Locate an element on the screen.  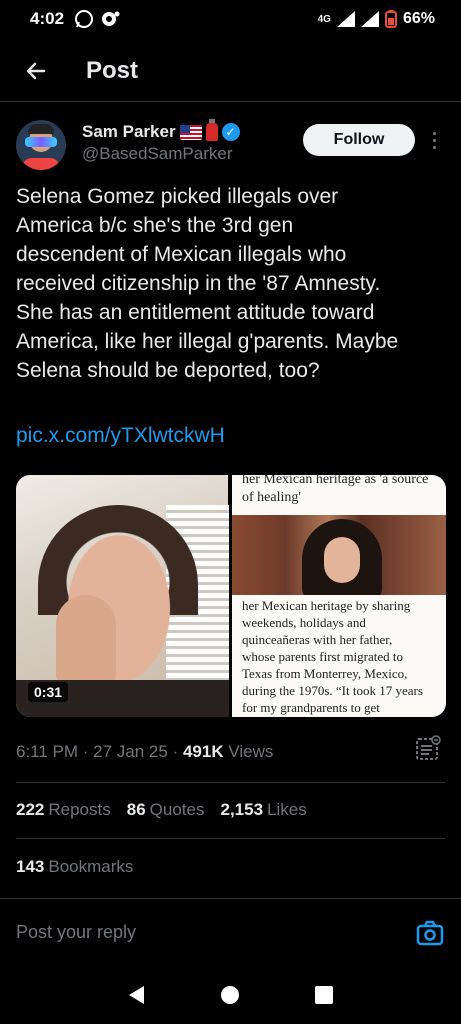
nav-back-button is located at coordinates (137, 995).